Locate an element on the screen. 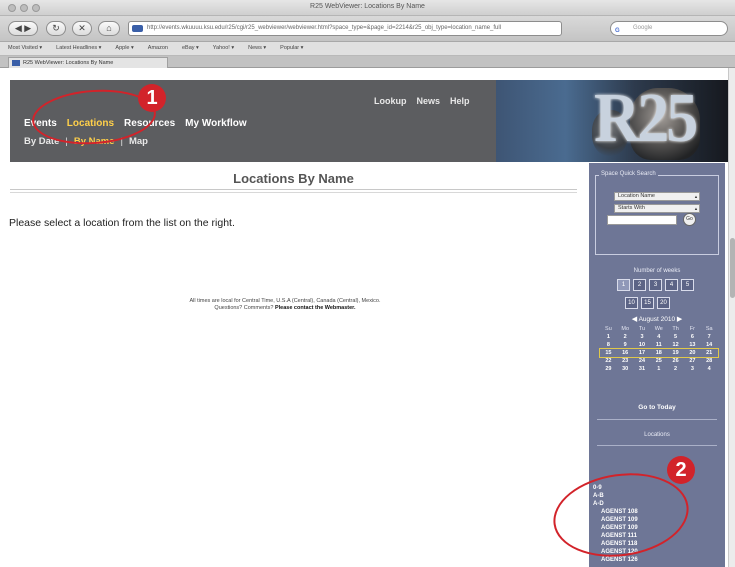 The height and width of the screenshot is (567, 735). day-header: Tu is located at coordinates (642, 329).